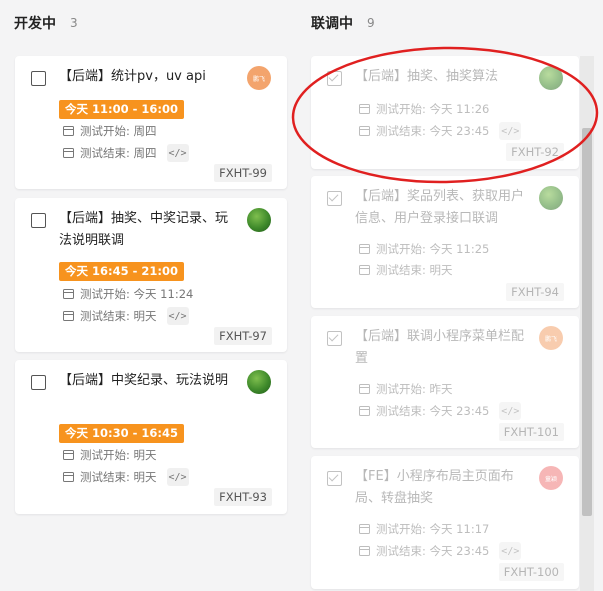 The height and width of the screenshot is (591, 603). Describe the element at coordinates (414, 389) in the screenshot. I see `test-start-text: 测试开始: 昨天` at that location.